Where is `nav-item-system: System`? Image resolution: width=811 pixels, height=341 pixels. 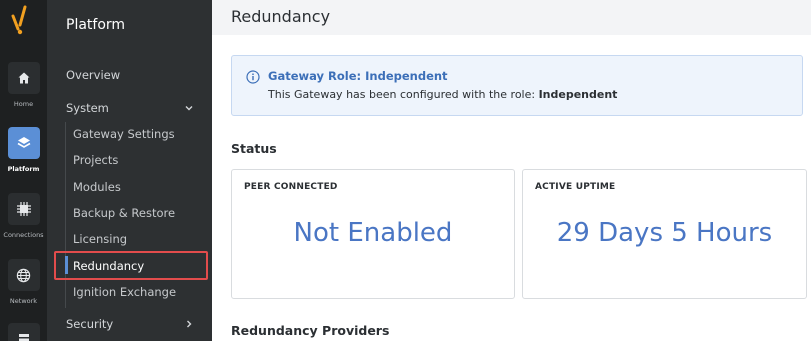
nav-item-system: System is located at coordinates (87, 108).